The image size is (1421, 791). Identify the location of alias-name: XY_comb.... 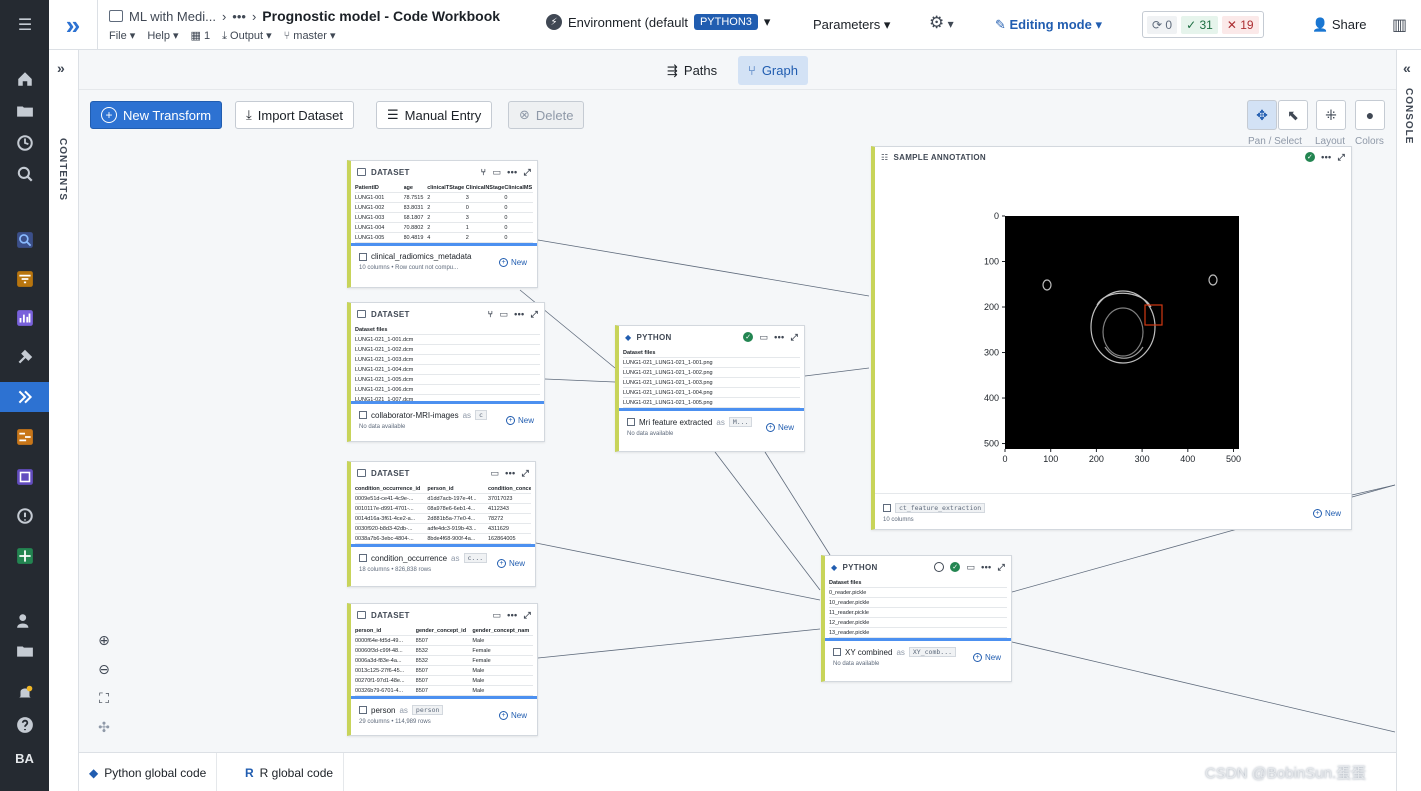
(932, 652).